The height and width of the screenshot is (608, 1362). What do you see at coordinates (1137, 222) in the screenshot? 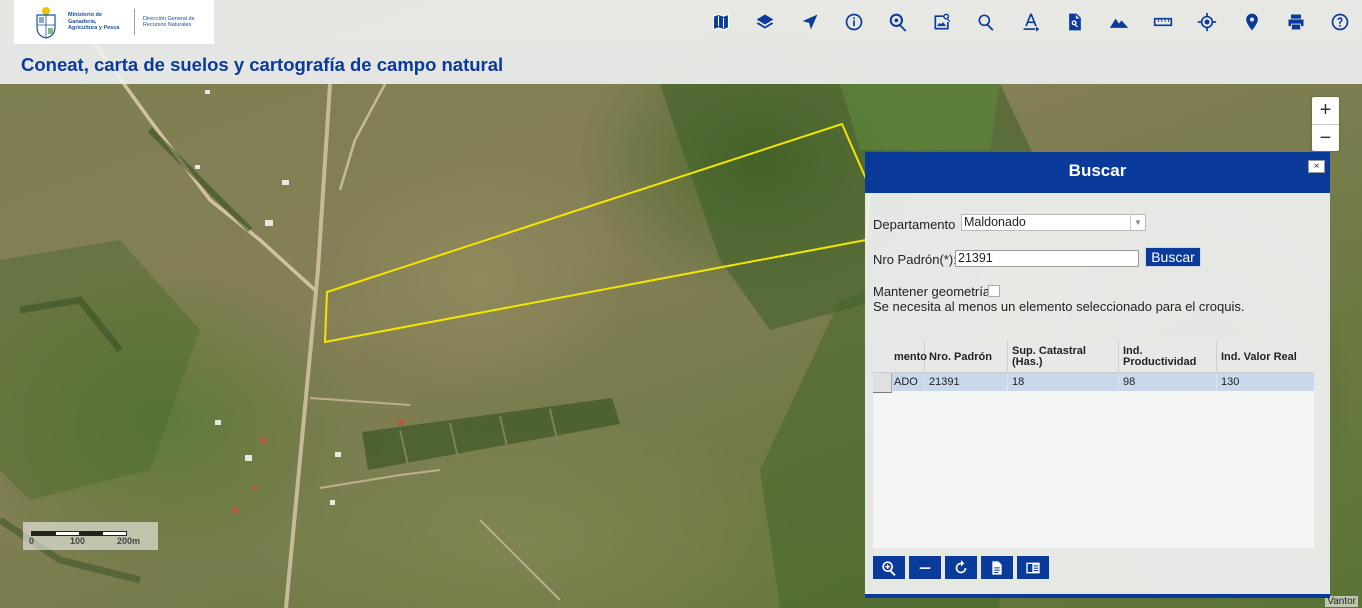
I see `chevron-down-icon: ▼` at bounding box center [1137, 222].